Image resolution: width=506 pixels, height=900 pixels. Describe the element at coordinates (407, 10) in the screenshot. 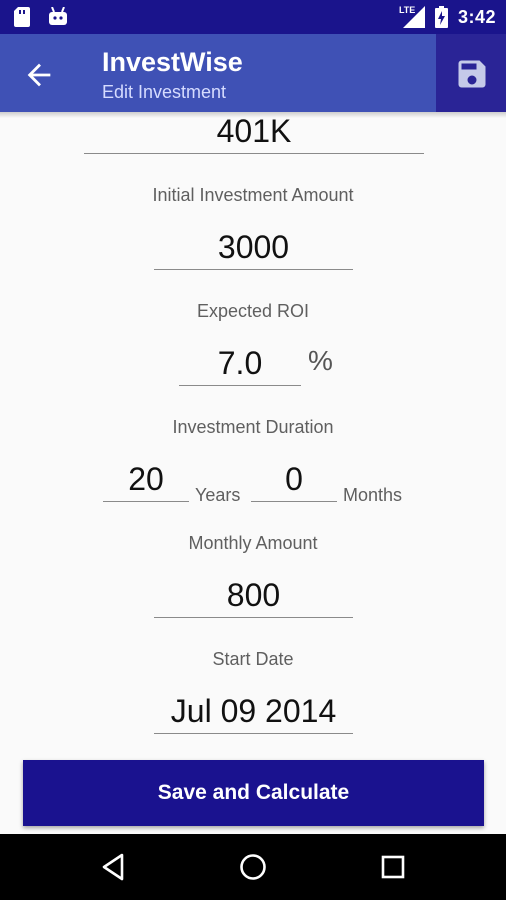

I see `network-type-label: LTE` at that location.